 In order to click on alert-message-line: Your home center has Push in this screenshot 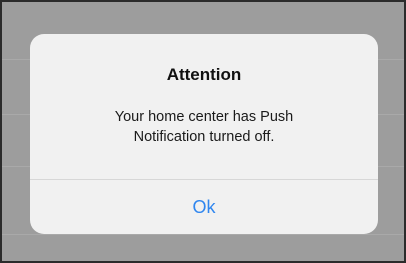, I will do `click(204, 117)`.